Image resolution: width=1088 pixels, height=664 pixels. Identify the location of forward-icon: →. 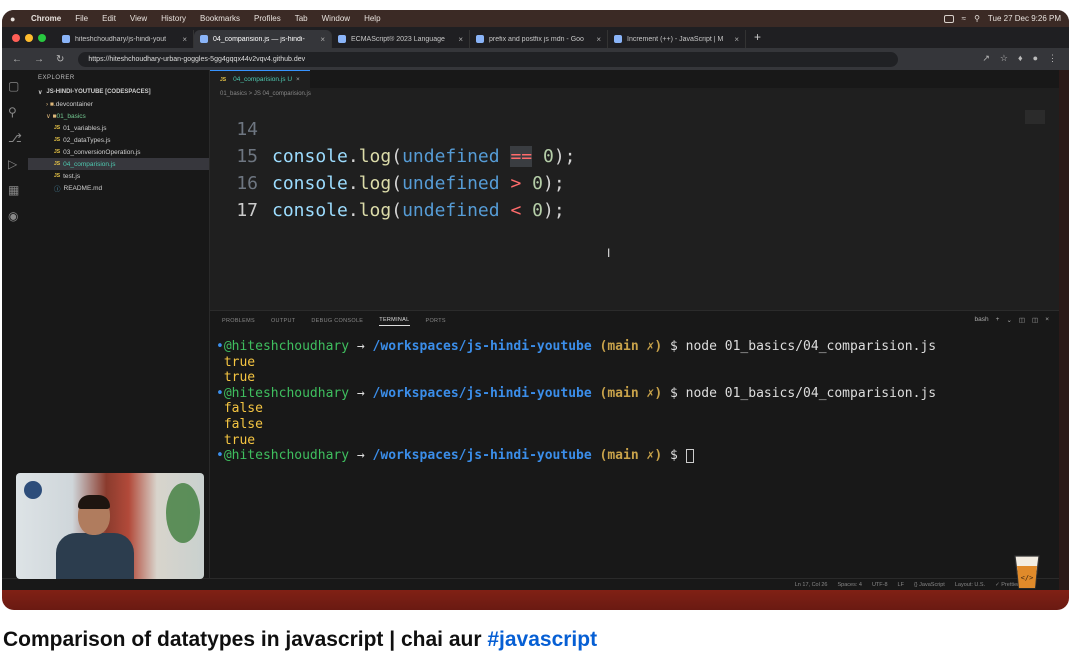
(39, 59).